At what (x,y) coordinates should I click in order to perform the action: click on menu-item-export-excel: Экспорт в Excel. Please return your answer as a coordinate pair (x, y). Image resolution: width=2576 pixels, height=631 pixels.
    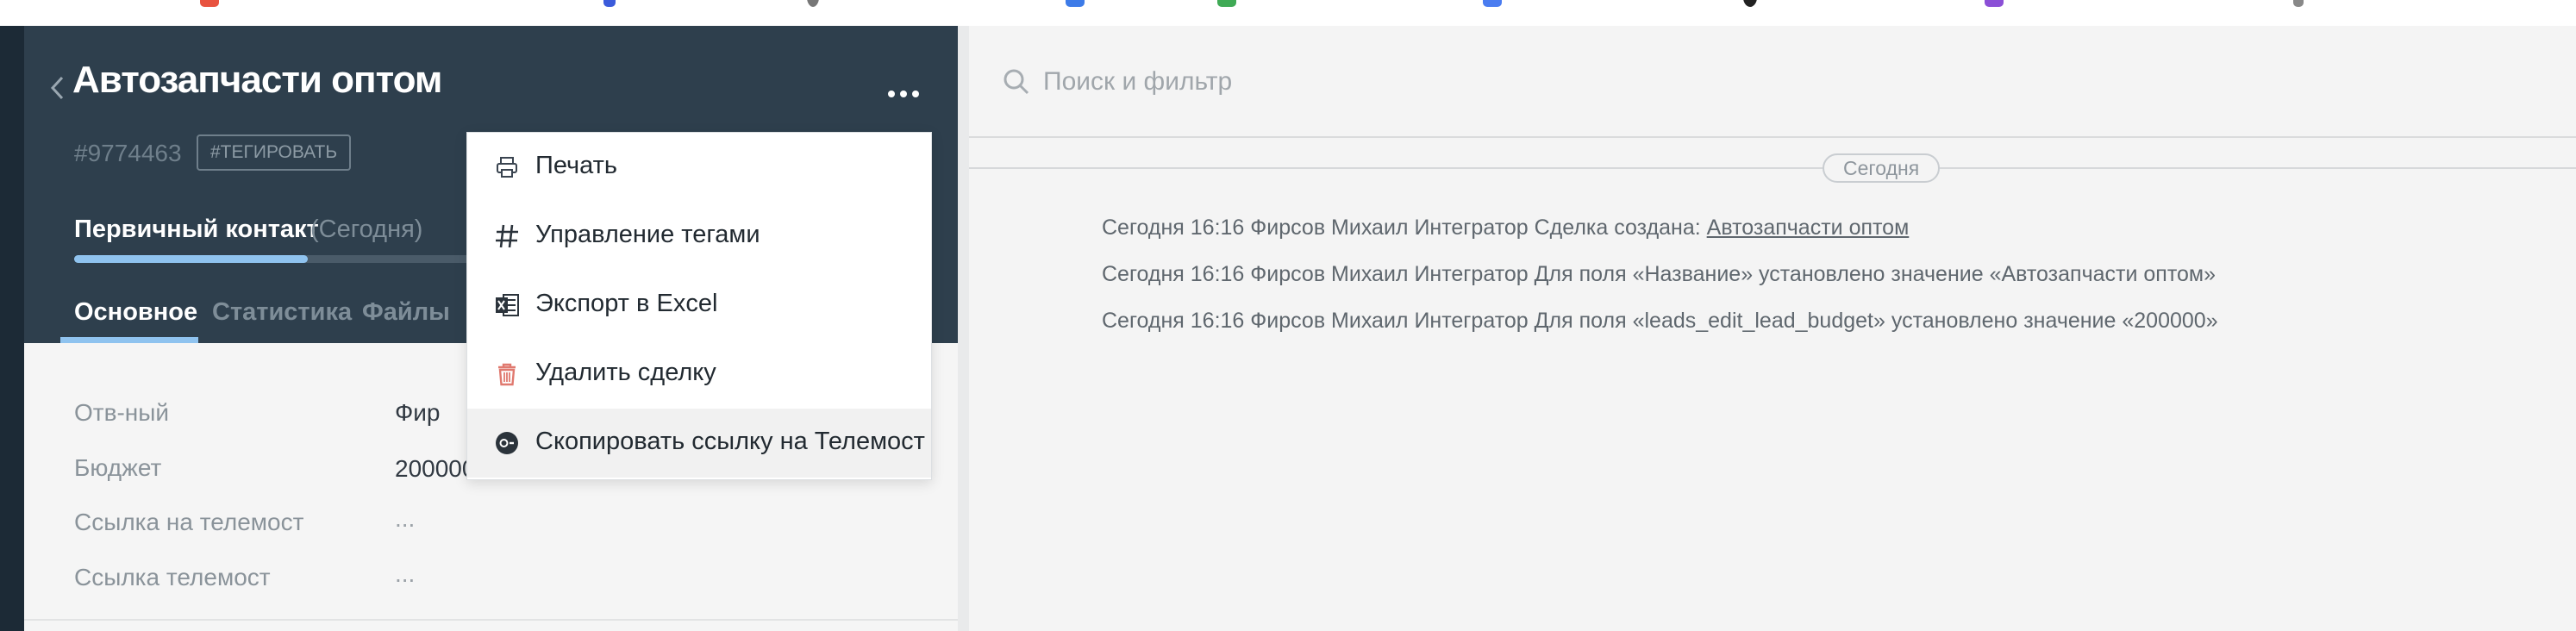
    Looking at the image, I should click on (699, 305).